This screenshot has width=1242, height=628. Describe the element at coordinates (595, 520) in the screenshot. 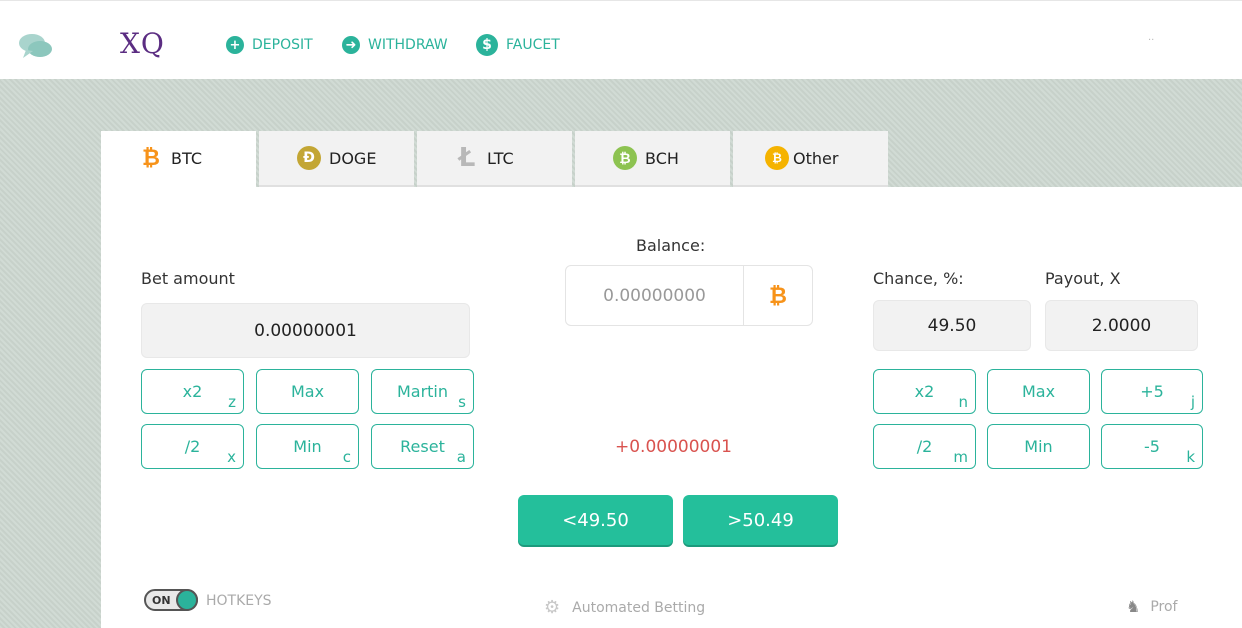

I see `roll-under-button: <49.50` at that location.